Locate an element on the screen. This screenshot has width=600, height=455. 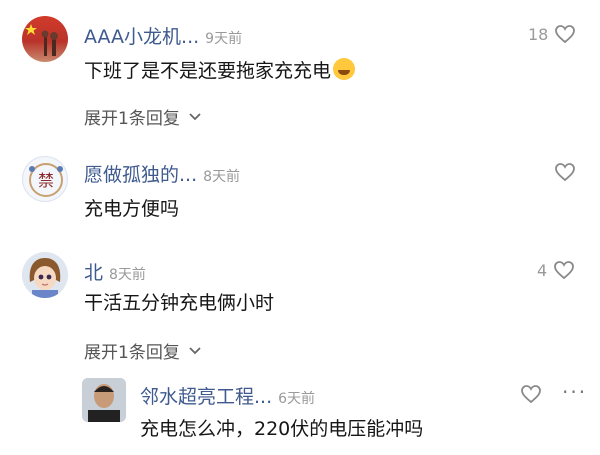
svg-text: 禁 is located at coordinates (46, 180).